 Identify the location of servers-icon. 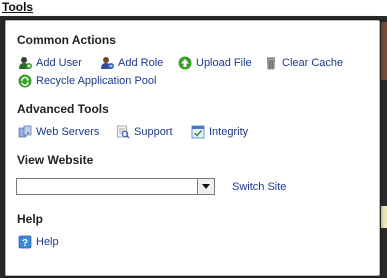
(25, 132).